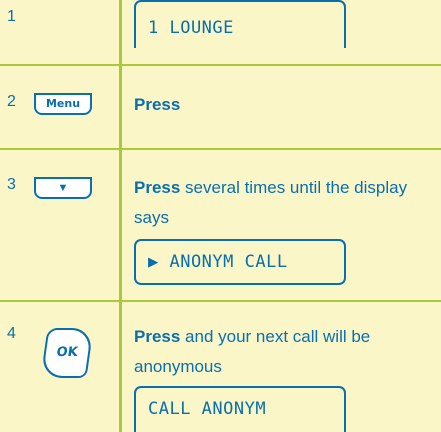 This screenshot has height=432, width=441. I want to click on step-4-number: 4, so click(11, 333).